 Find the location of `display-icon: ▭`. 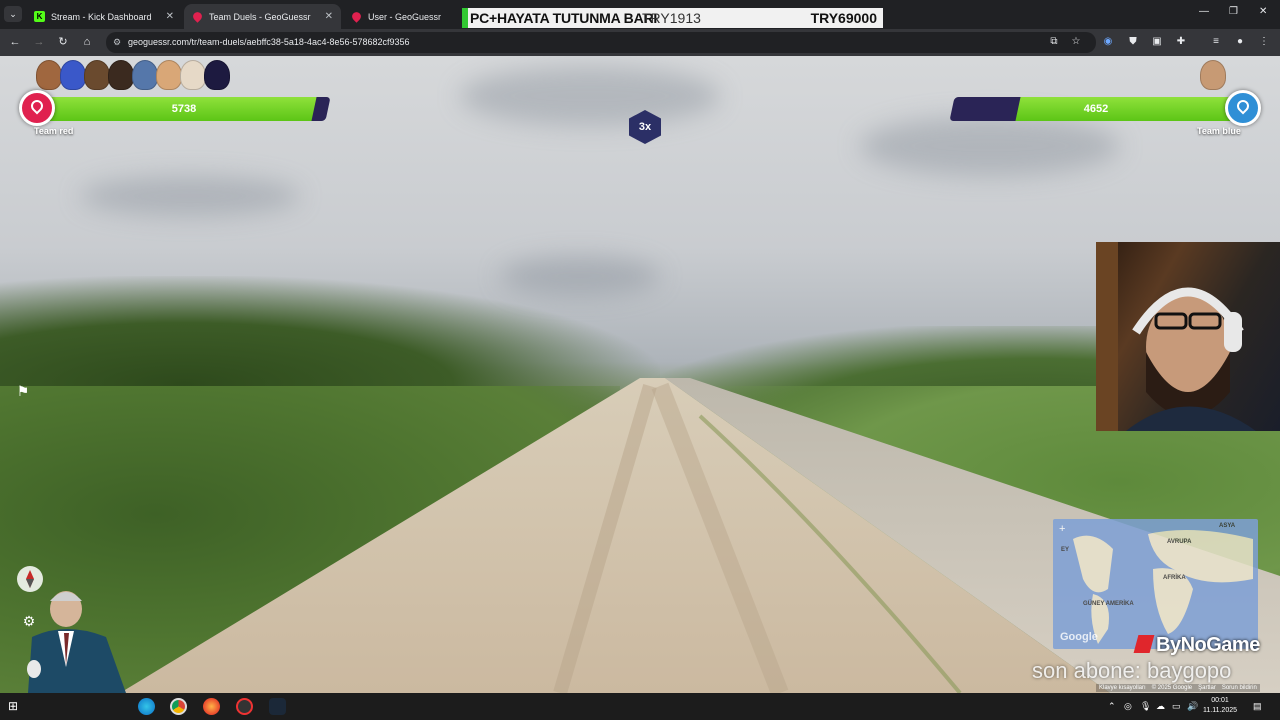

display-icon: ▭ is located at coordinates (1176, 706).